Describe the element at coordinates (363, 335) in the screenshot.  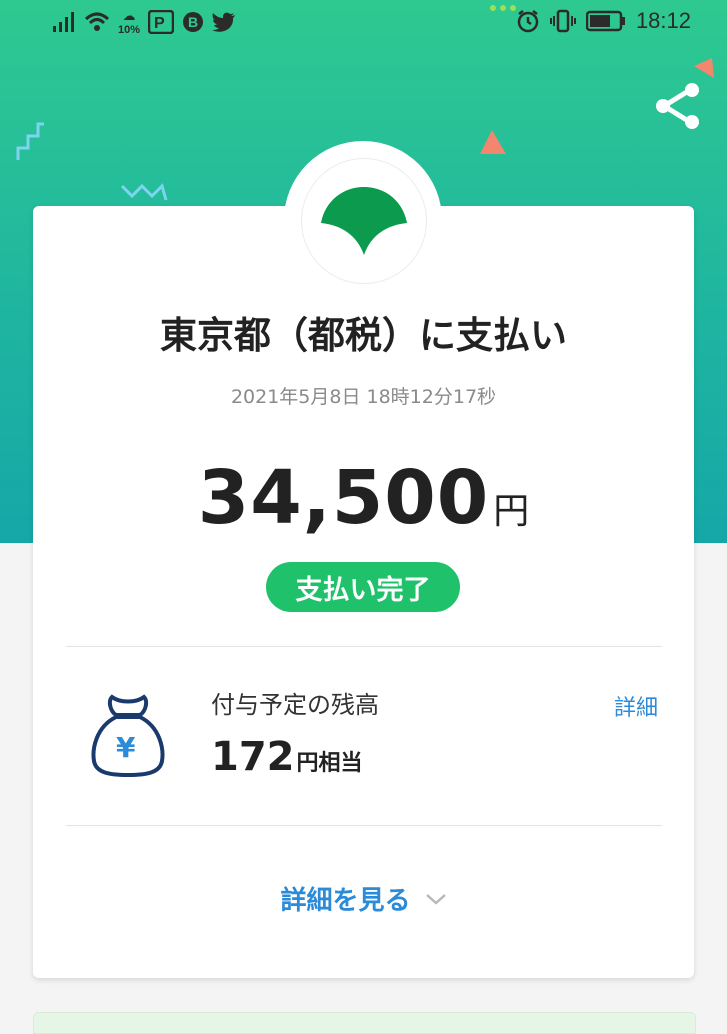
I see `payment-title: 東京都（都税）に支払い` at that location.